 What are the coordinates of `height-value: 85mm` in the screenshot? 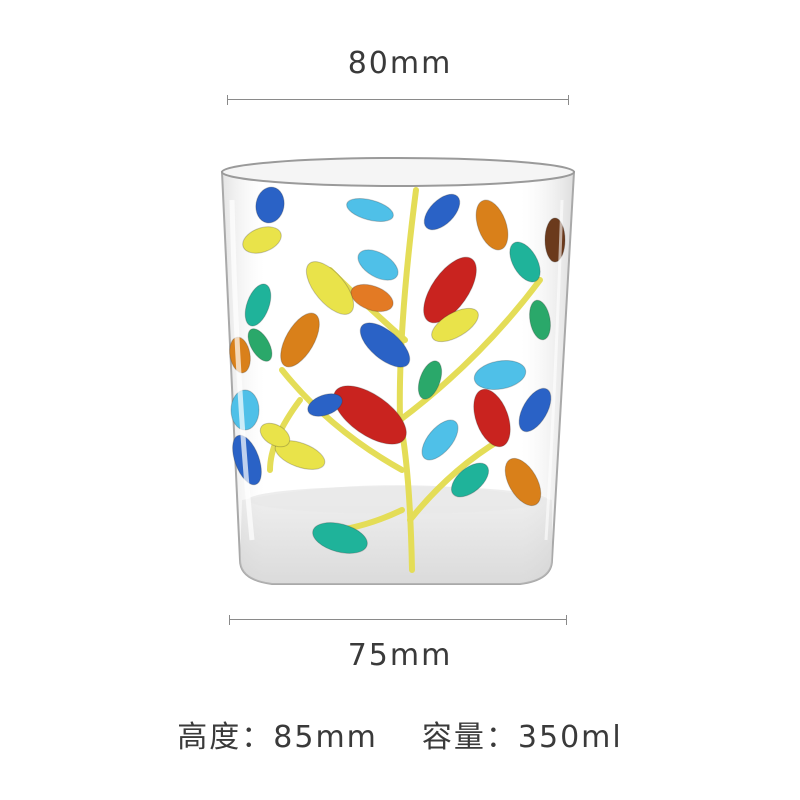 It's located at (325, 737).